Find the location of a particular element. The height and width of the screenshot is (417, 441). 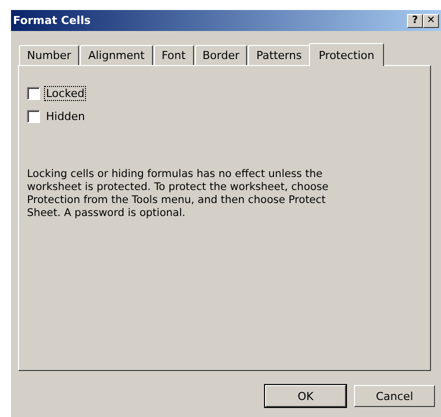

ok-button: OK is located at coordinates (305, 396).